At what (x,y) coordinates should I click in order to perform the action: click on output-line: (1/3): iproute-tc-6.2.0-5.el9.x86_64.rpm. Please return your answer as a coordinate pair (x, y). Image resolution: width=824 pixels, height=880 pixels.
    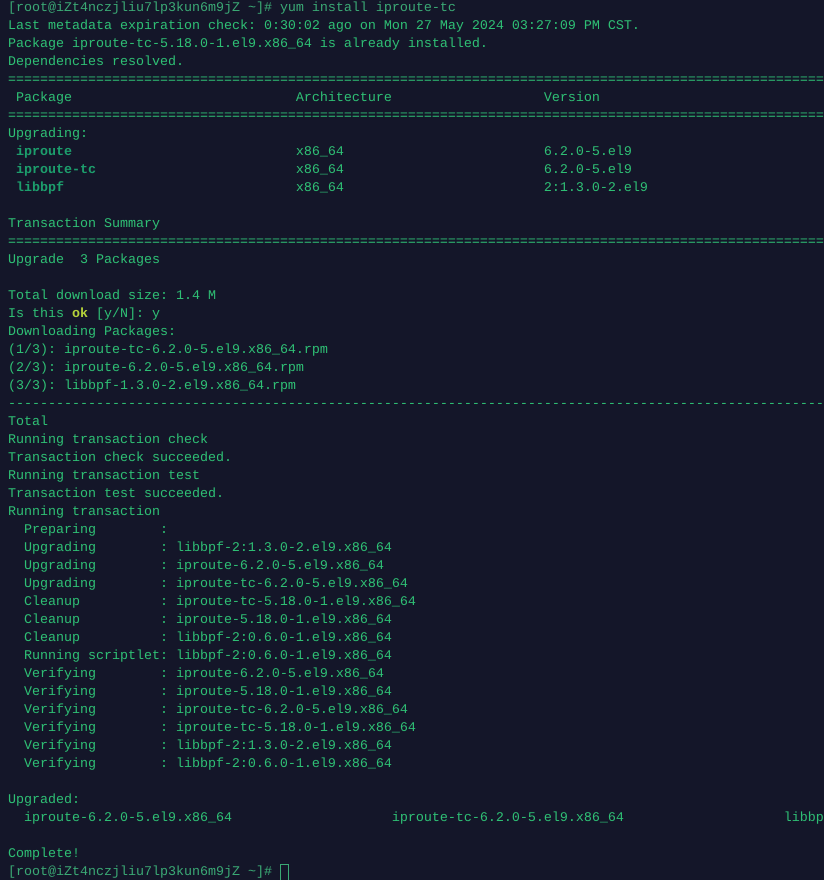
    Looking at the image, I should click on (168, 351).